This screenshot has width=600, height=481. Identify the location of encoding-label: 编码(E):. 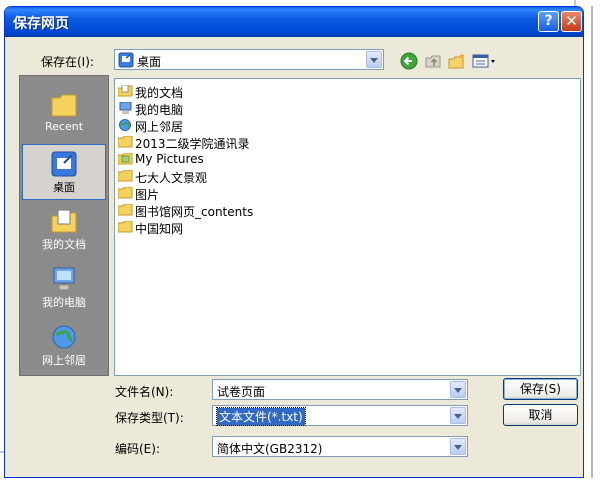
(137, 449).